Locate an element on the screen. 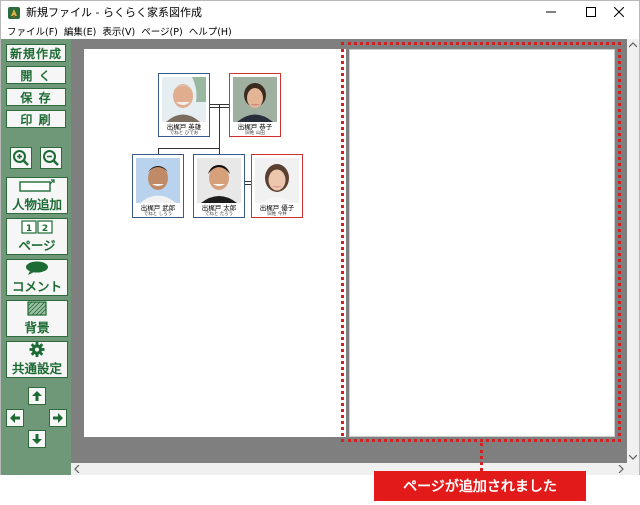 Image resolution: width=640 pixels, height=505 pixels. person-card: 出梶戸 恭子 旧姓 山田 is located at coordinates (255, 105).